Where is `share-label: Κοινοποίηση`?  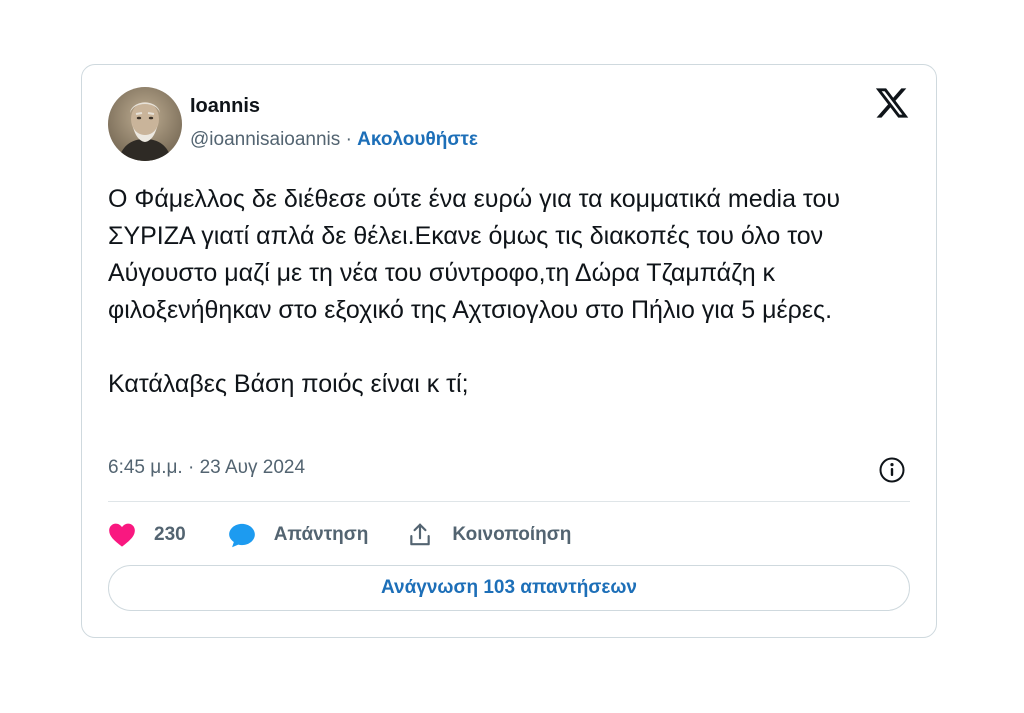
share-label: Κοινοποίηση is located at coordinates (512, 534).